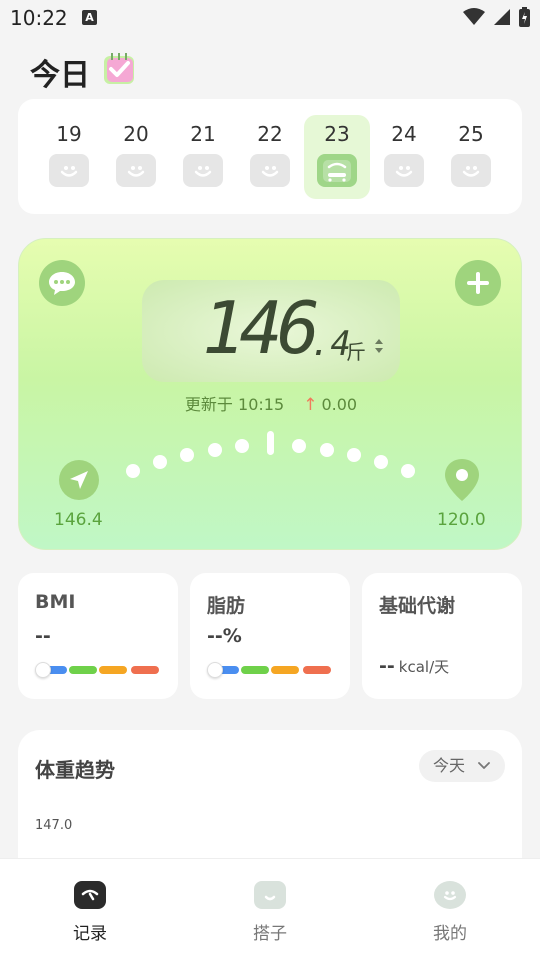 This screenshot has width=540, height=960. I want to click on trend-title: 体重趋势, so click(75, 770).